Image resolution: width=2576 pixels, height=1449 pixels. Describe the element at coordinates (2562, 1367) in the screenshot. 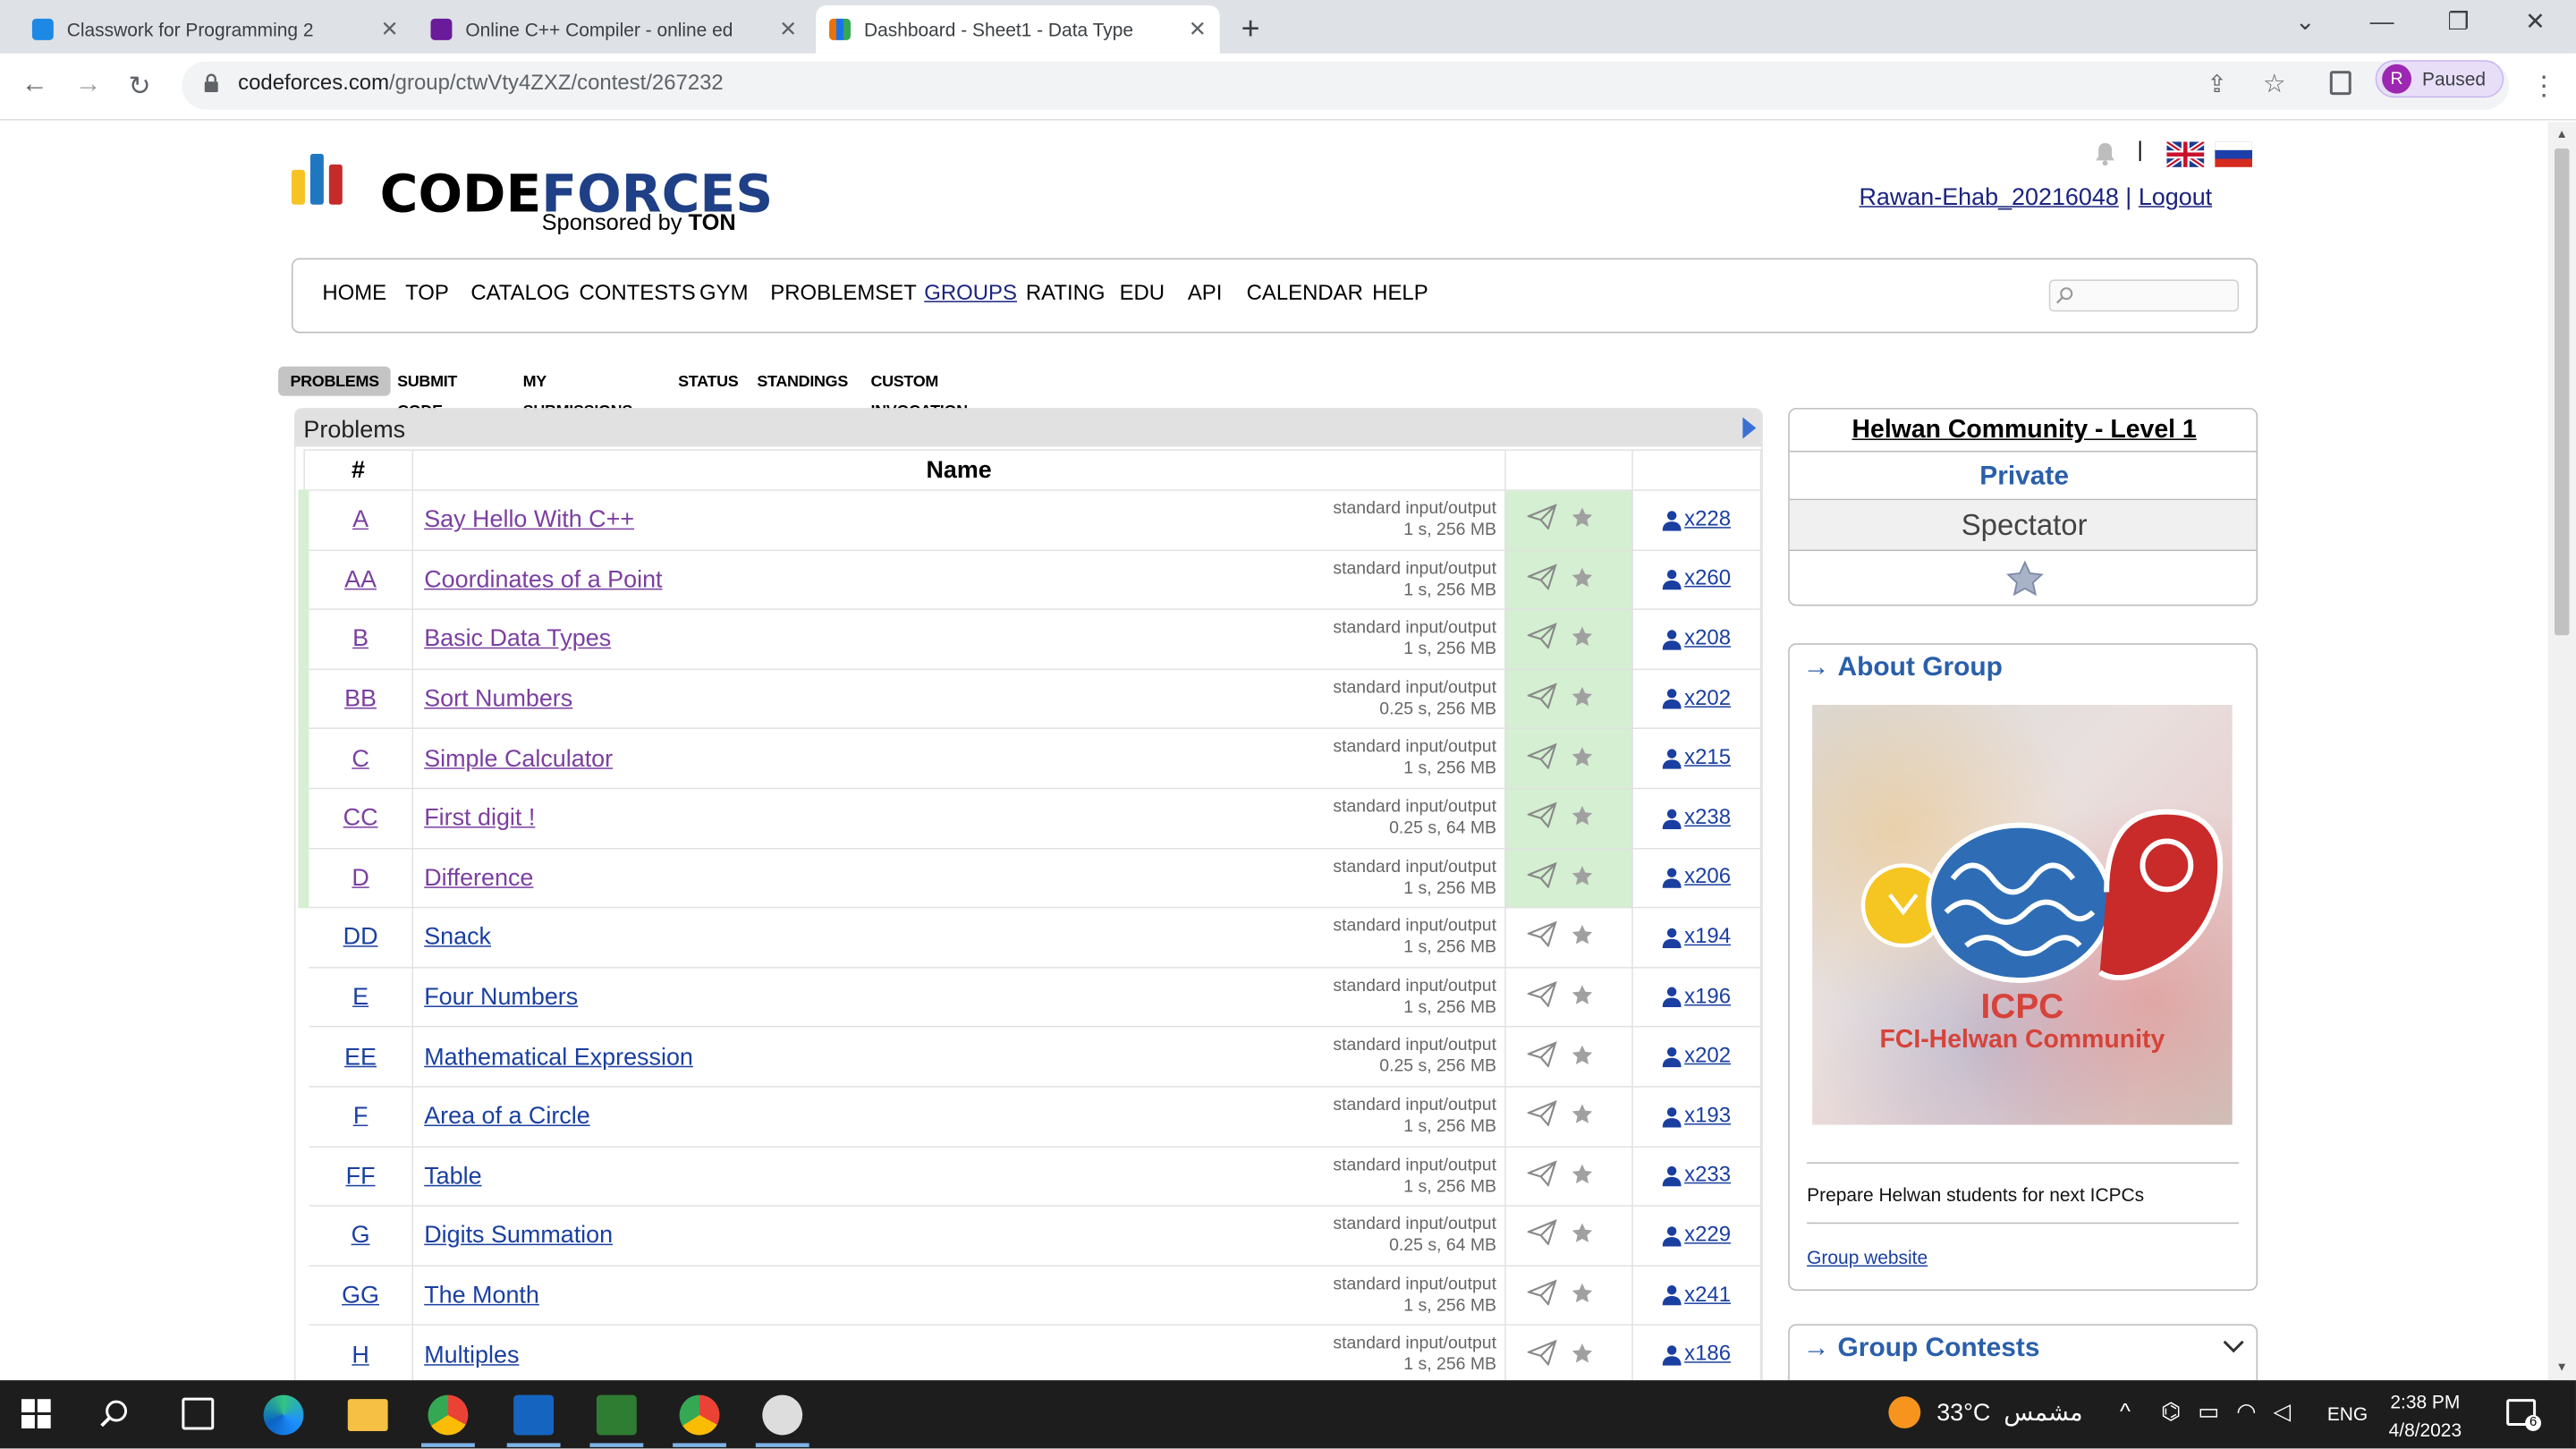

I see `scroll-down-icon: ▼` at that location.